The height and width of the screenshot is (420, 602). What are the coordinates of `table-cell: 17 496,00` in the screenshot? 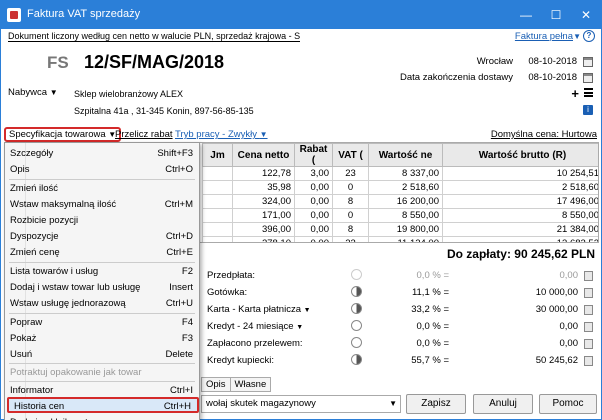 It's located at (520, 201).